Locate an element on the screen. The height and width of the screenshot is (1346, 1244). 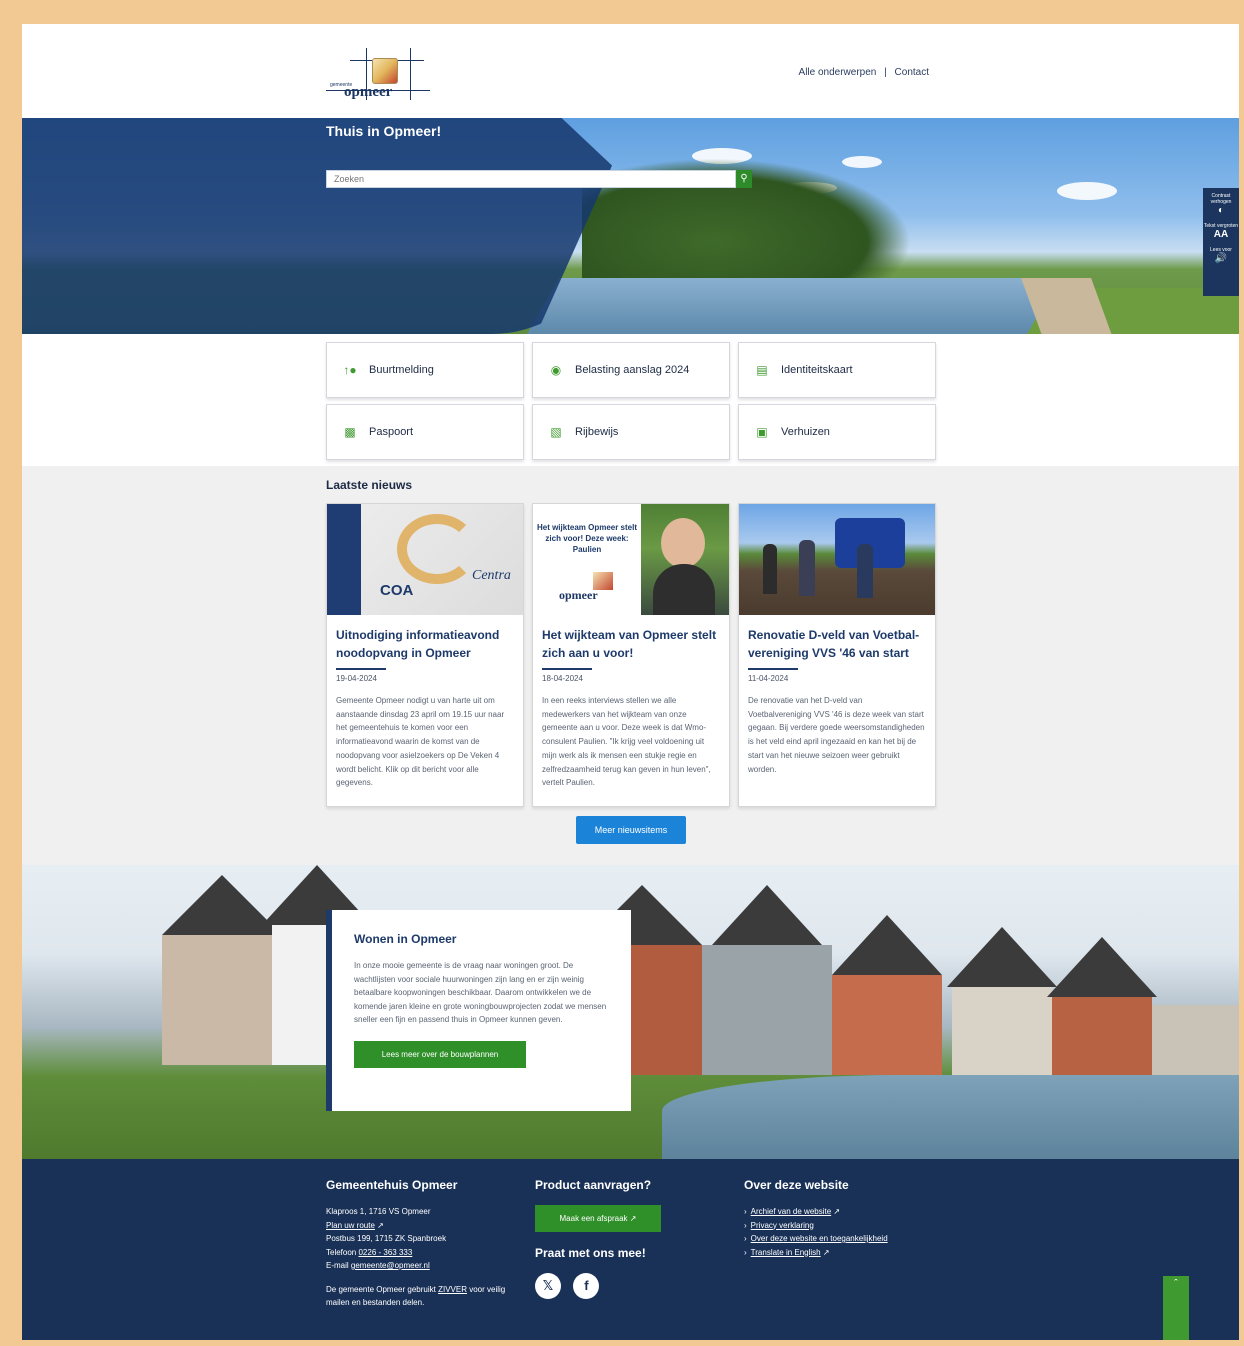
tile-verhuizen: ▣ Verhuizen is located at coordinates (837, 432).